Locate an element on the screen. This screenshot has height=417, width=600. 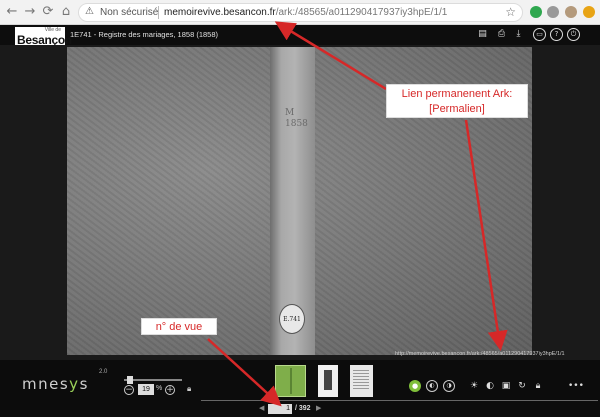
brightness-icon: ☀ is located at coordinates (474, 386).